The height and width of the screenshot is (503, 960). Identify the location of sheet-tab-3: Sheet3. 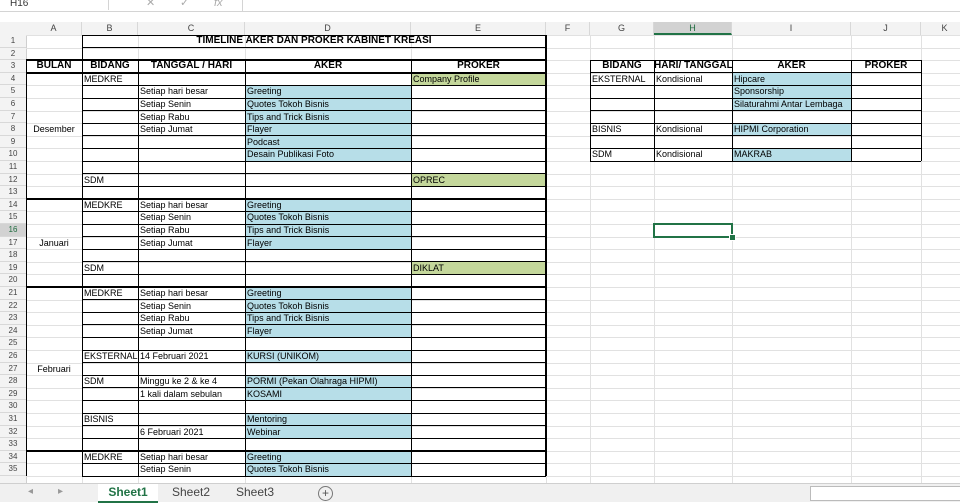
(255, 492).